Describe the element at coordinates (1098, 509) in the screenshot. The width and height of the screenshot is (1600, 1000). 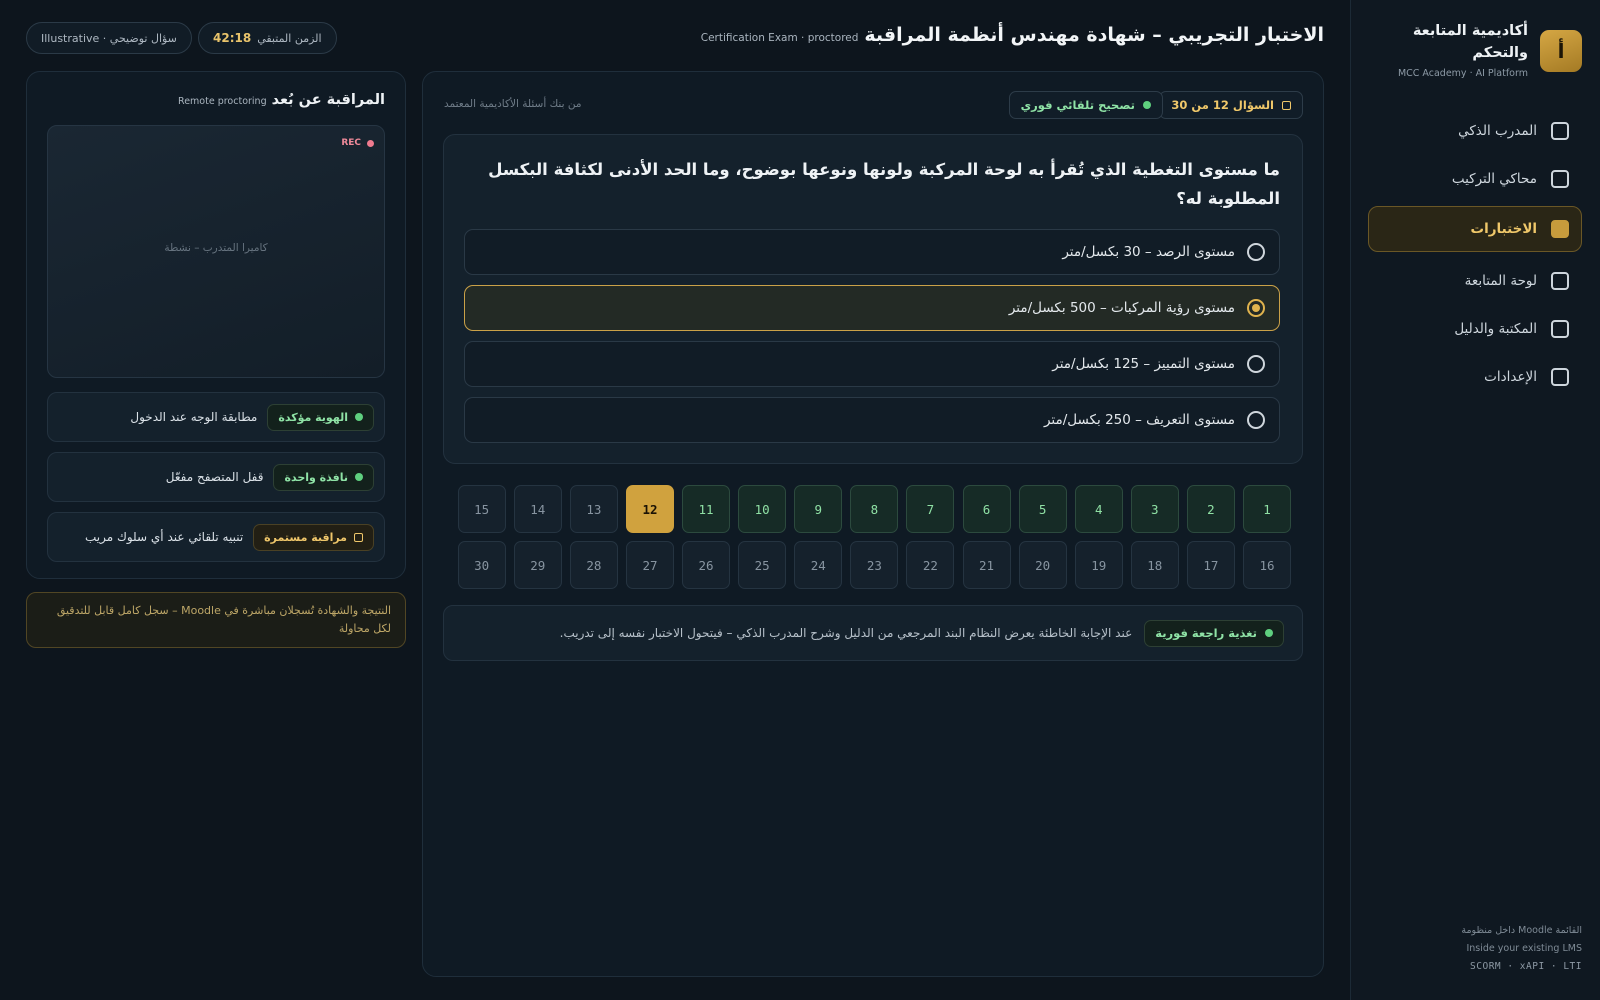
I see `question-nav-cell-4: 4` at that location.